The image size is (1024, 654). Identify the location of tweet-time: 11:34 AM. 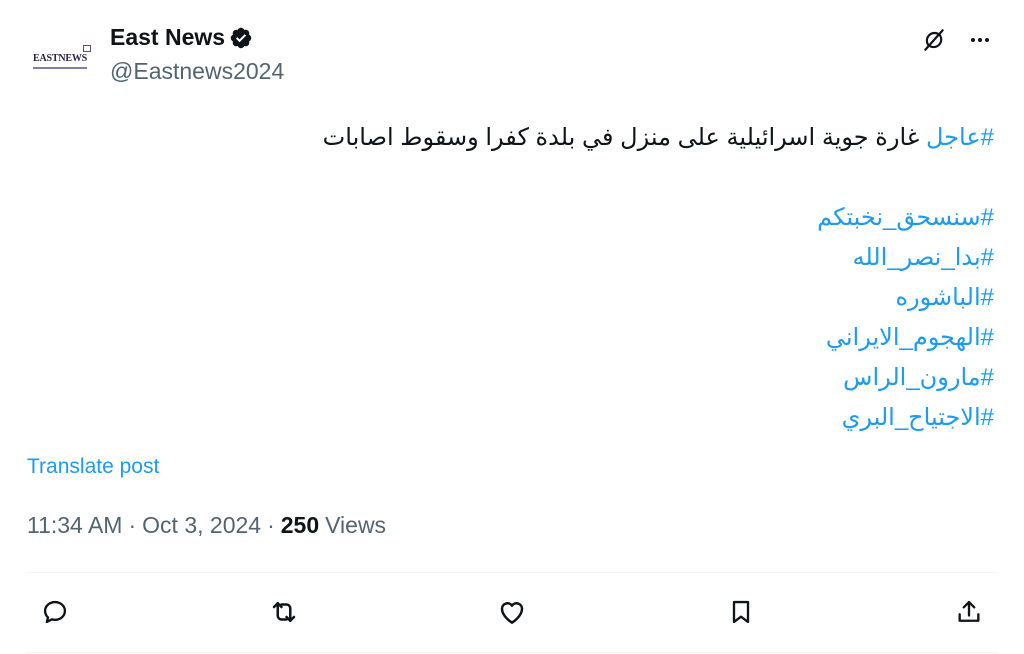
(74, 525).